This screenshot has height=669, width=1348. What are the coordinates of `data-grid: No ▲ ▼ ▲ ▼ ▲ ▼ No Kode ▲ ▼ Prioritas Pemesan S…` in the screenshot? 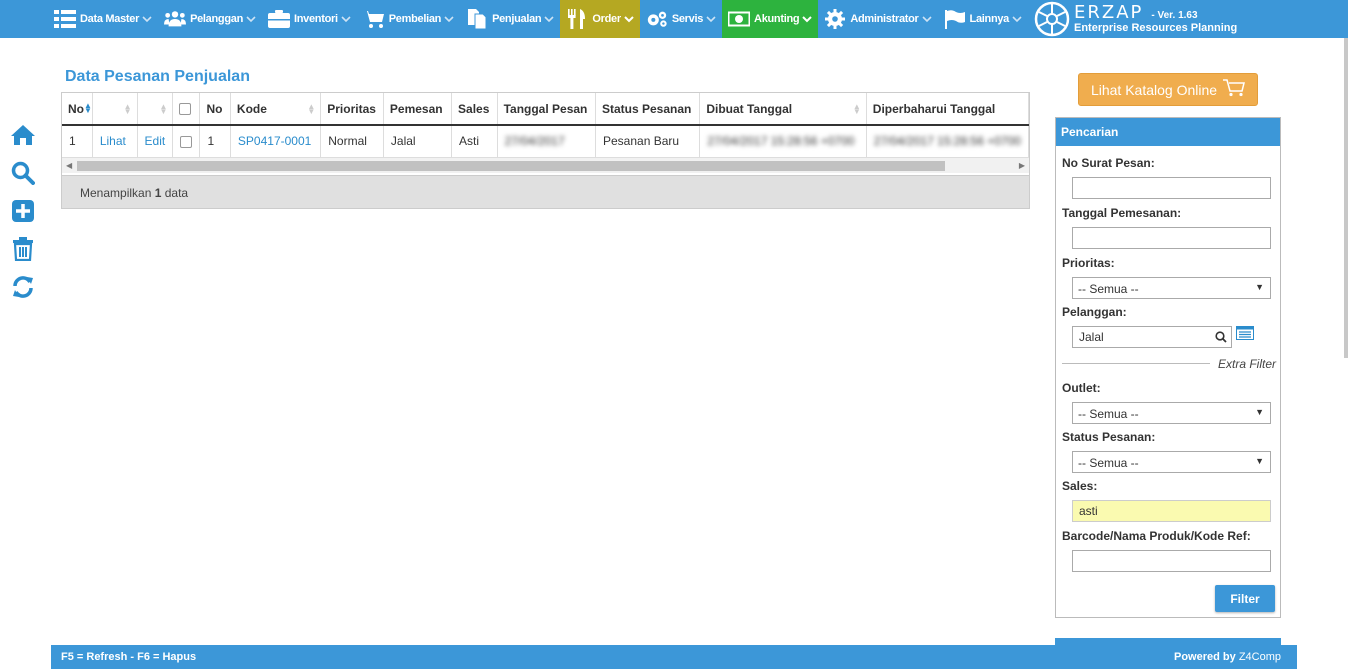 It's located at (545, 150).